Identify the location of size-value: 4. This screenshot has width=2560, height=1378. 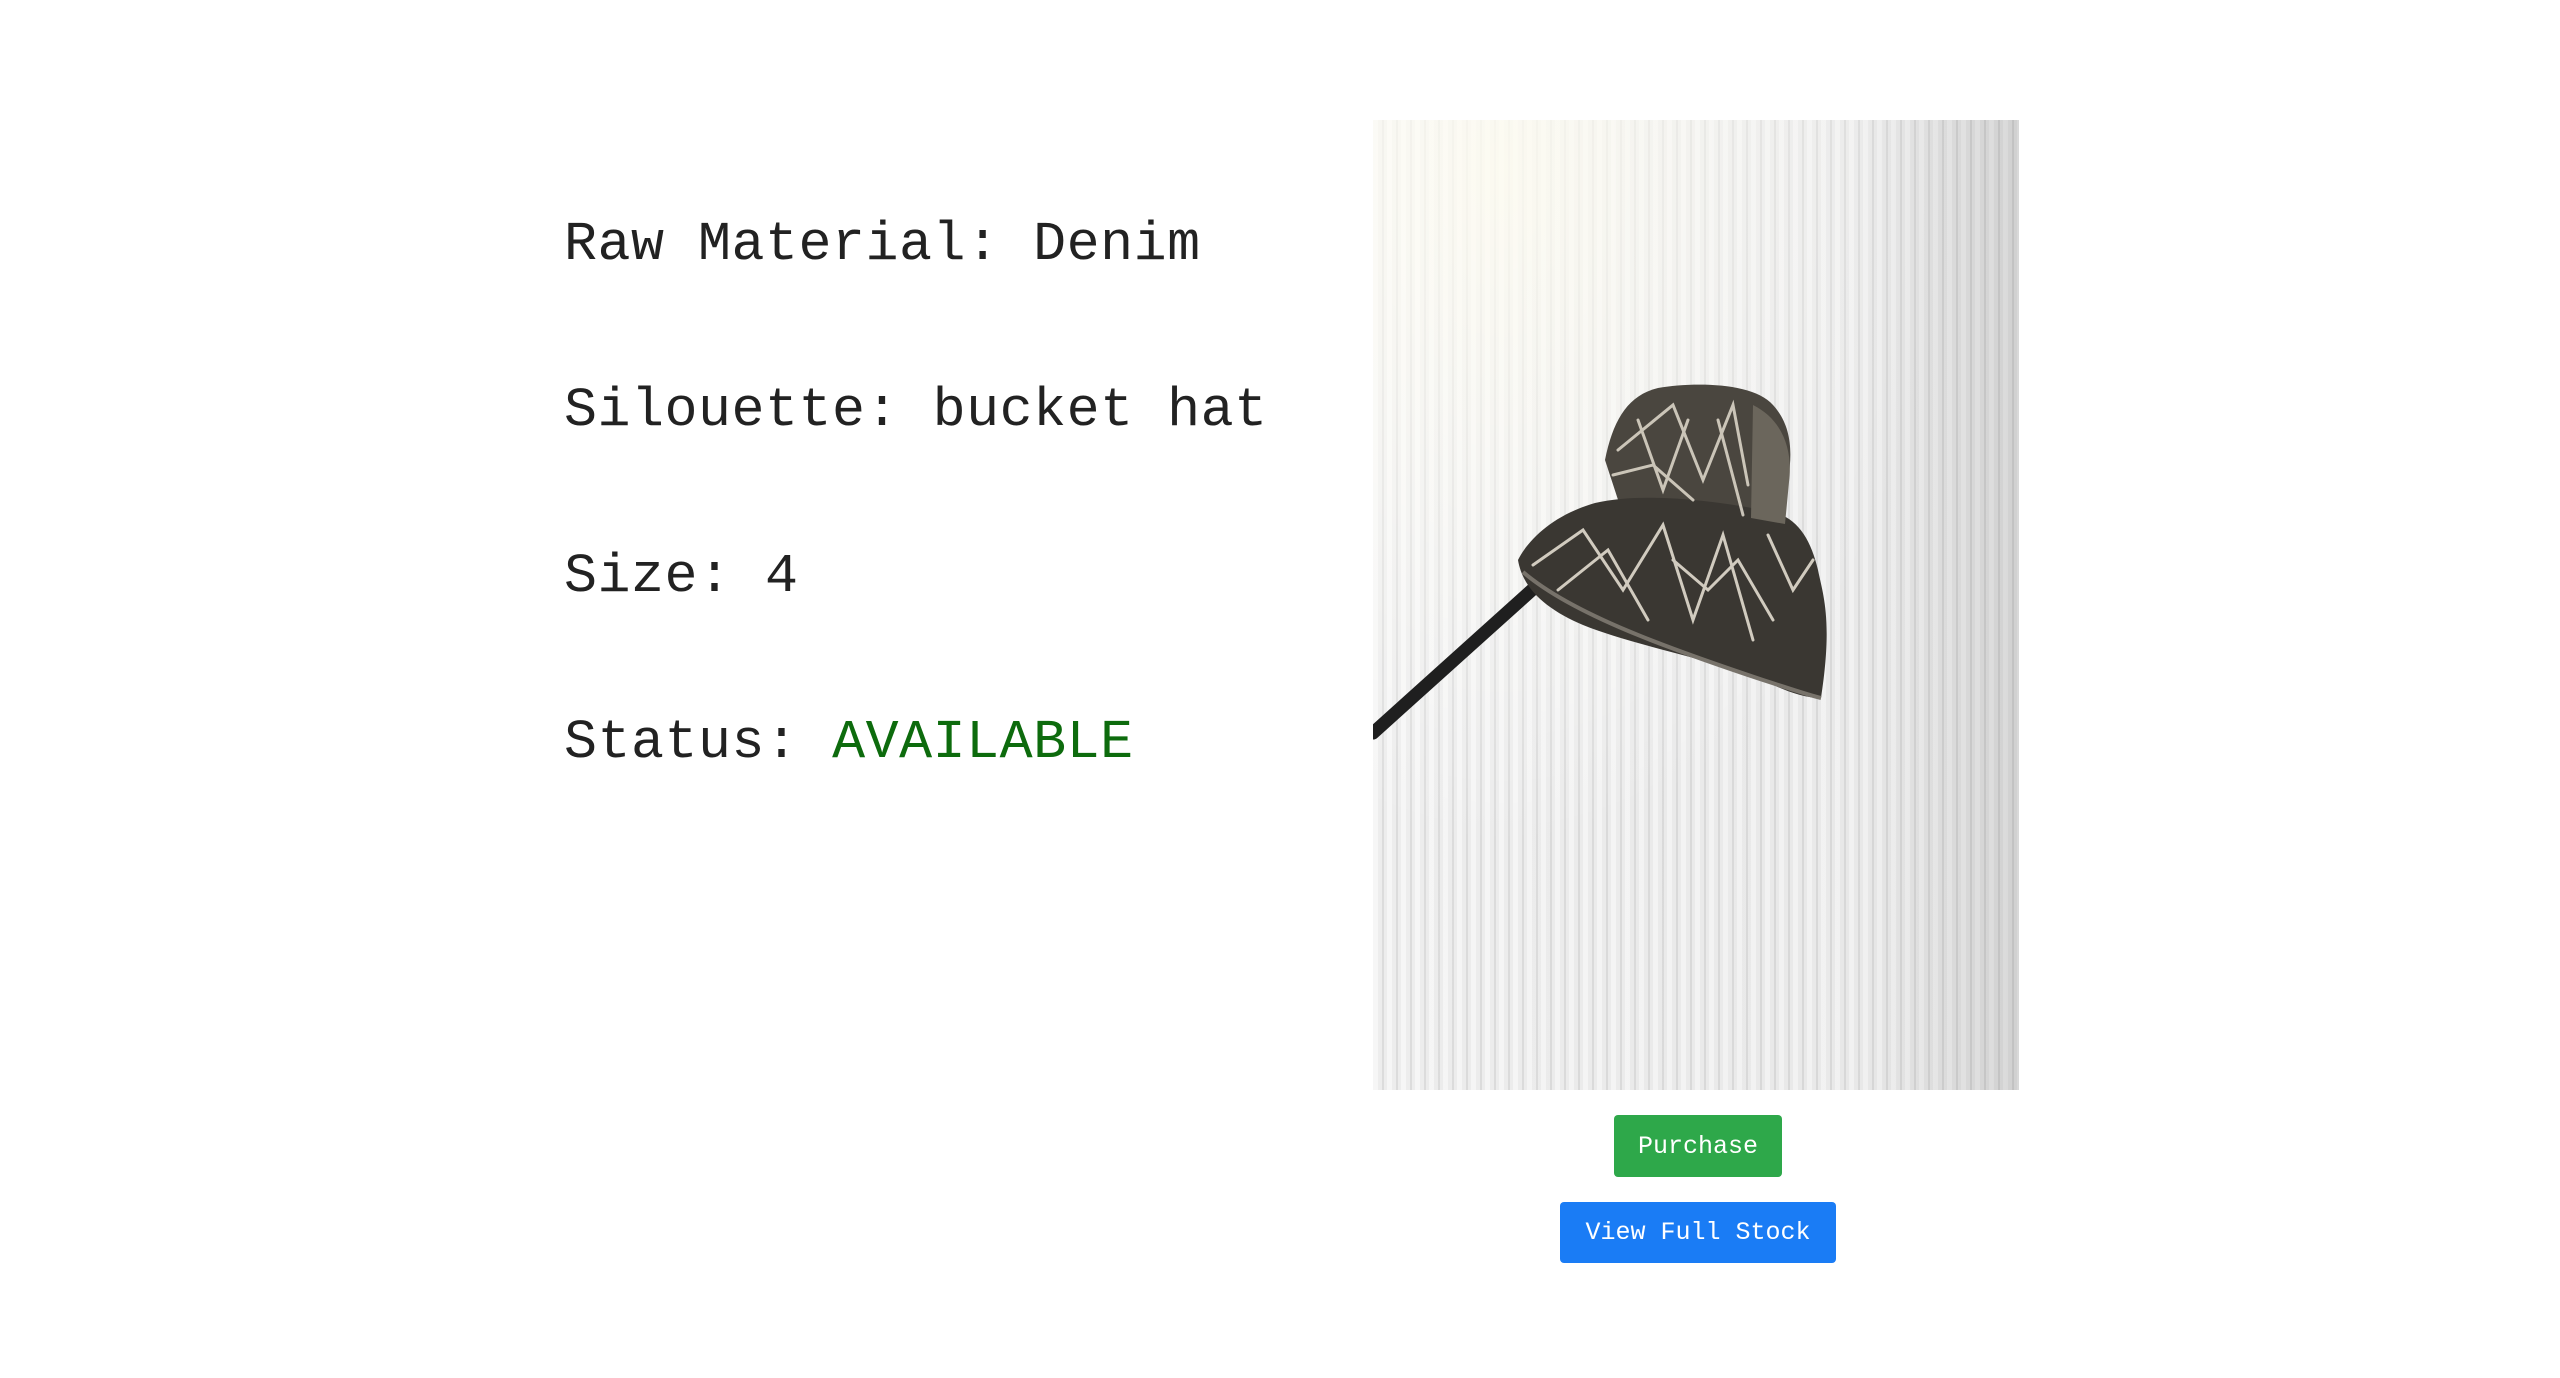
(782, 576).